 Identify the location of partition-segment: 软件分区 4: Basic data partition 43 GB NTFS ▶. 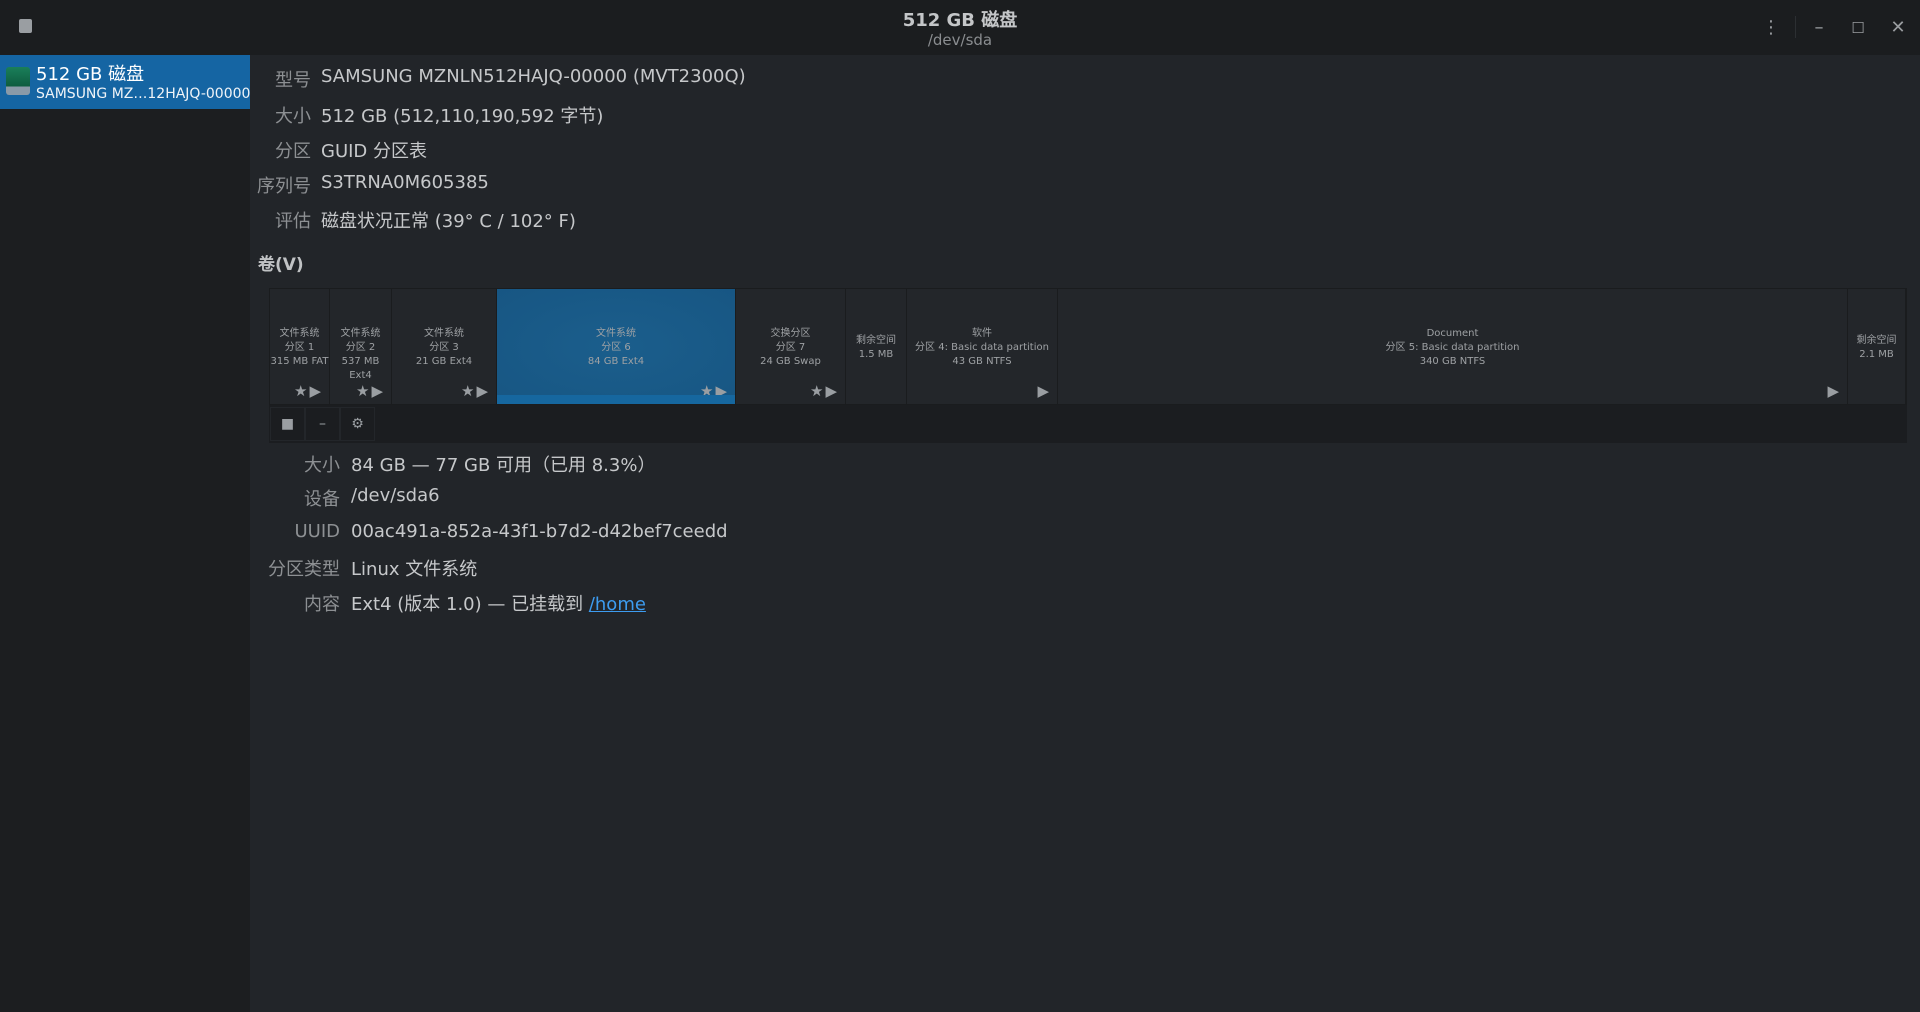
(982, 346).